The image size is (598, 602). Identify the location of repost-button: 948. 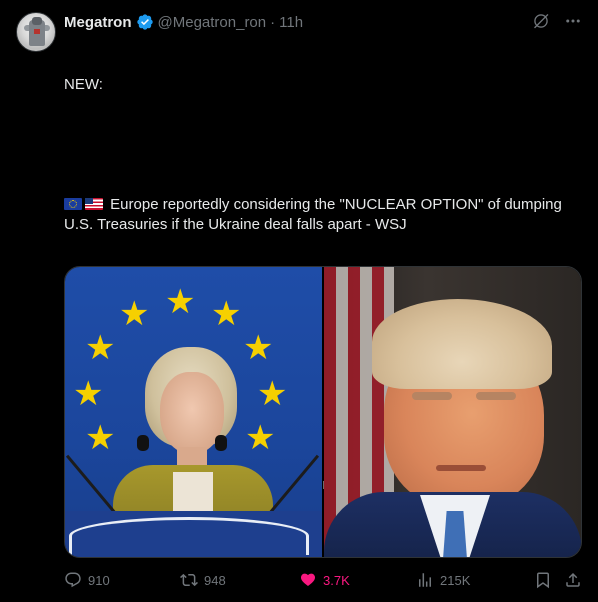
(203, 580).